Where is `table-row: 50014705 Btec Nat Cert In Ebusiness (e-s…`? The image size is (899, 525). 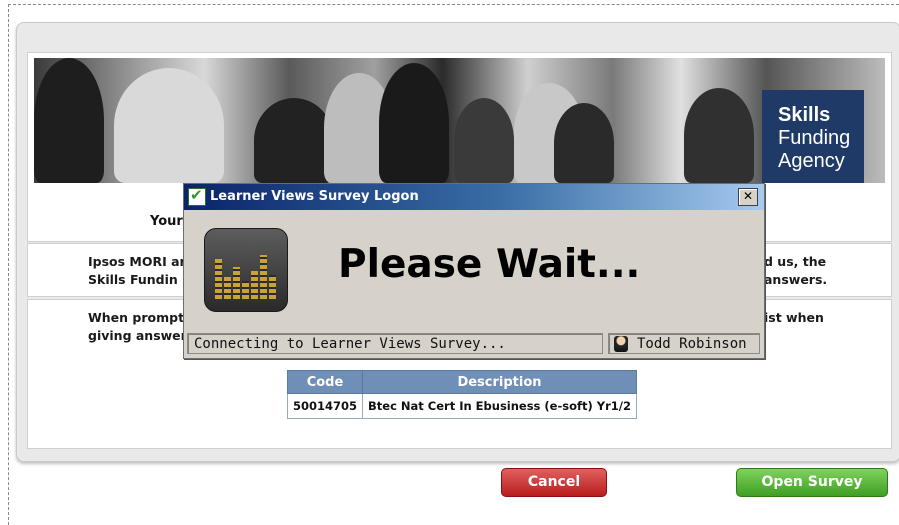
table-row: 50014705 Btec Nat Cert In Ebusiness (e-s… is located at coordinates (461, 406).